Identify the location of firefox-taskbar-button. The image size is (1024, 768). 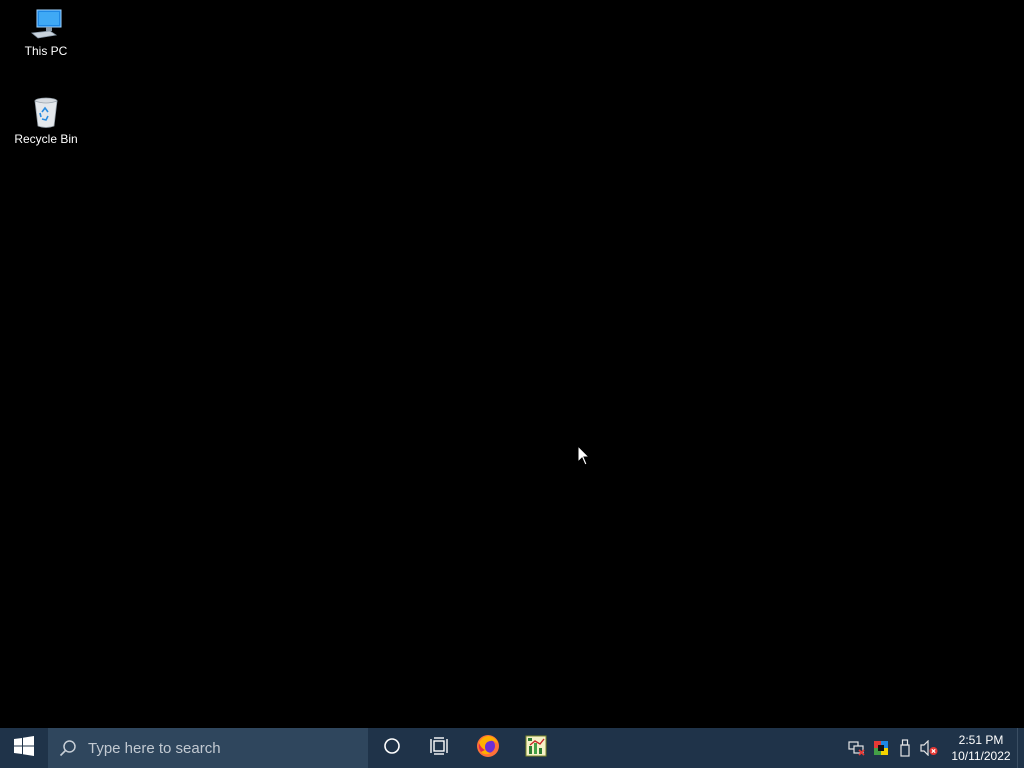
(488, 748).